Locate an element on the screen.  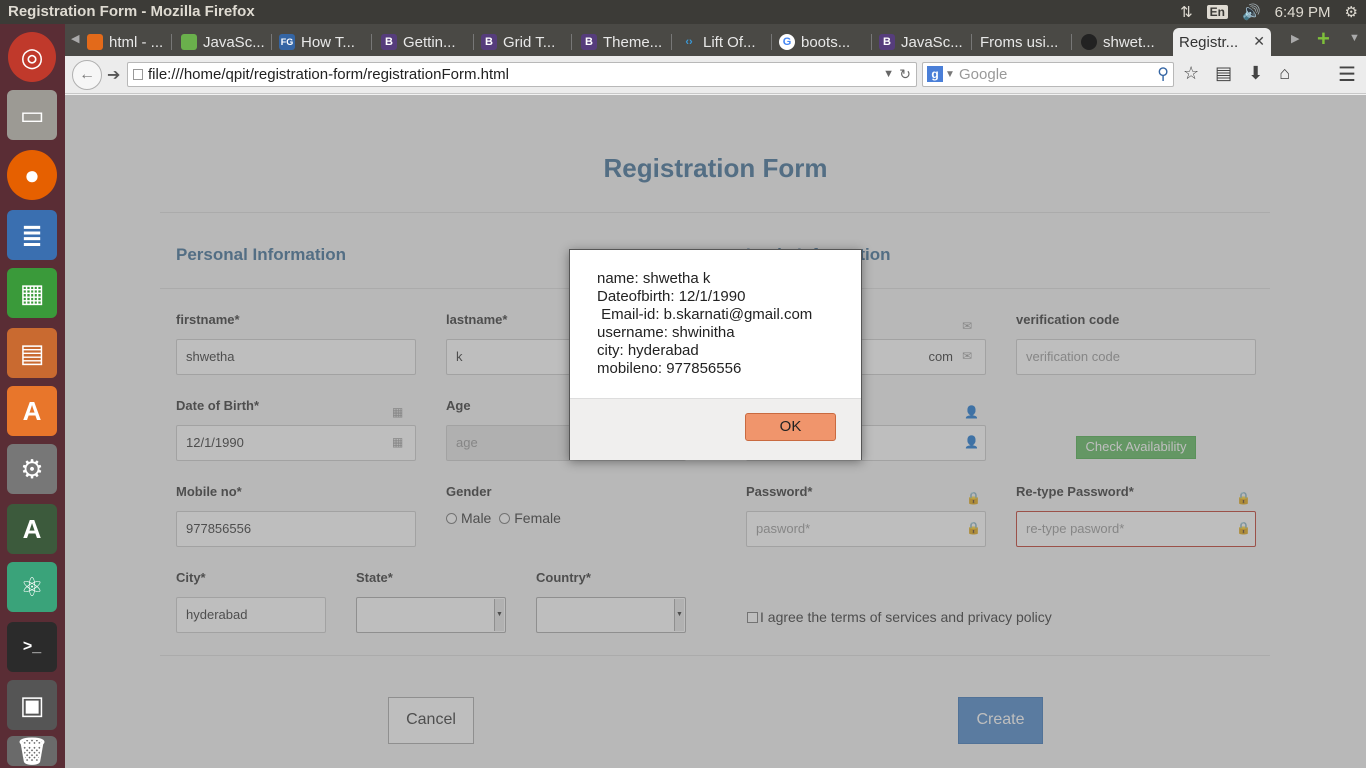
alert-line: mobileno: 977856556 is located at coordinates (669, 368).